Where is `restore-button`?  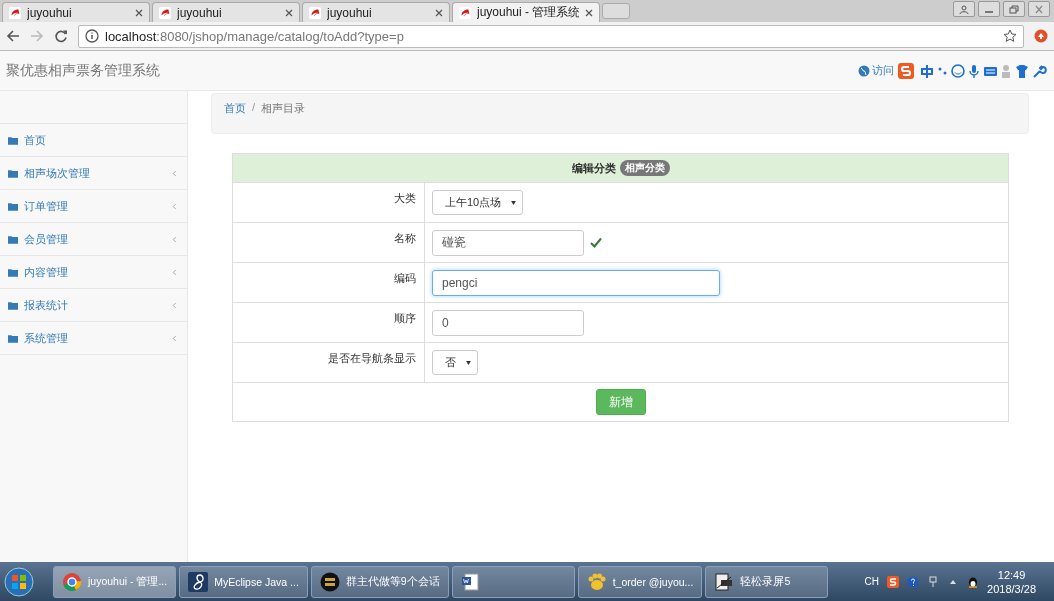
restore-button is located at coordinates (1014, 9).